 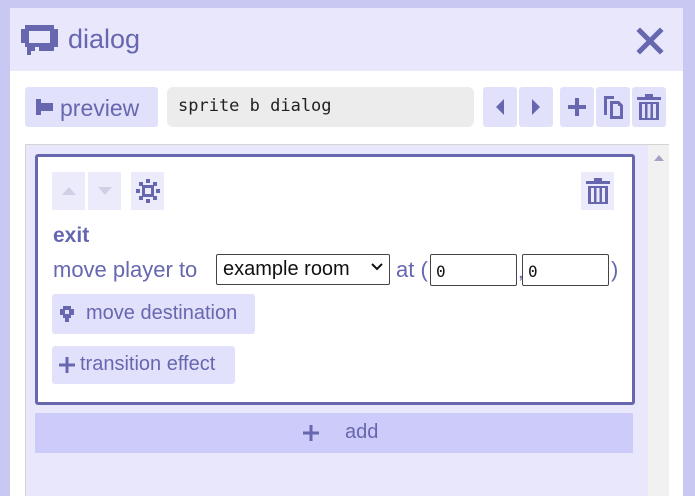 I want to click on scrollbar, so click(x=658, y=320).